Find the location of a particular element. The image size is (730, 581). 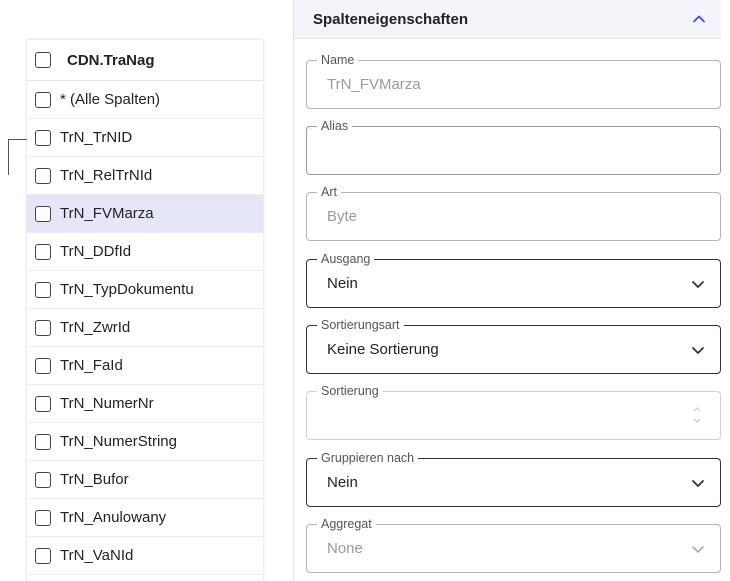

column-label: TrN_FVMarza is located at coordinates (107, 213).